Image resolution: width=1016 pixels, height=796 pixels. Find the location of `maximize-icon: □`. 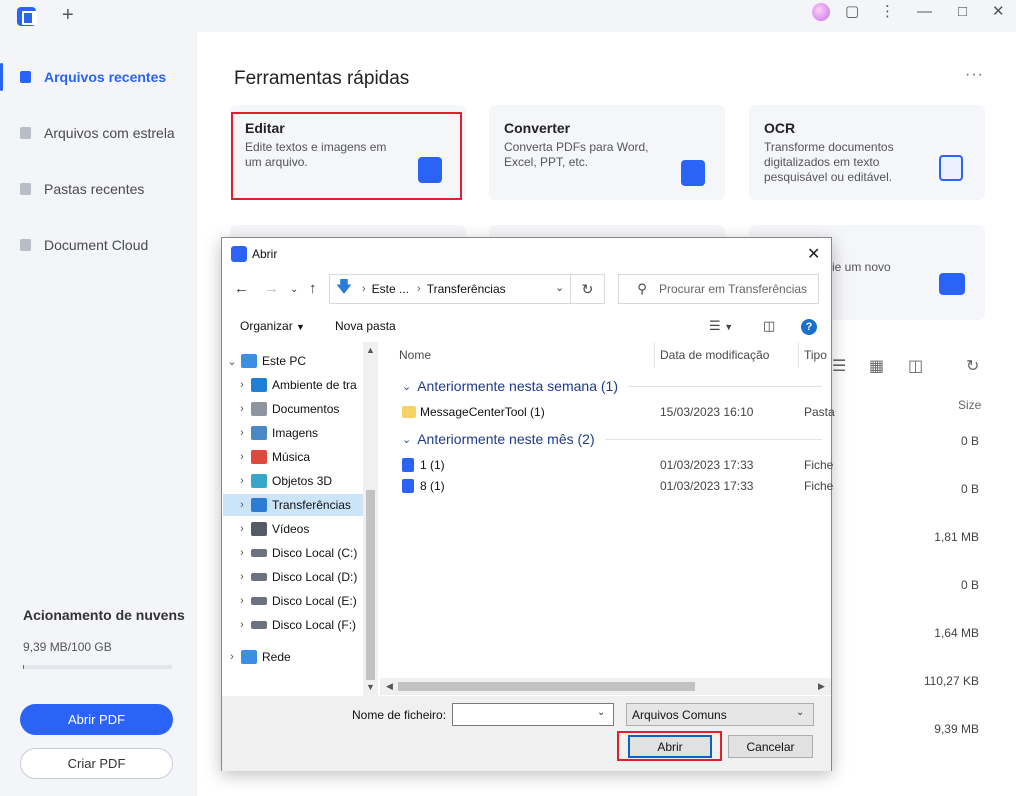

maximize-icon: □ is located at coordinates (962, 12).